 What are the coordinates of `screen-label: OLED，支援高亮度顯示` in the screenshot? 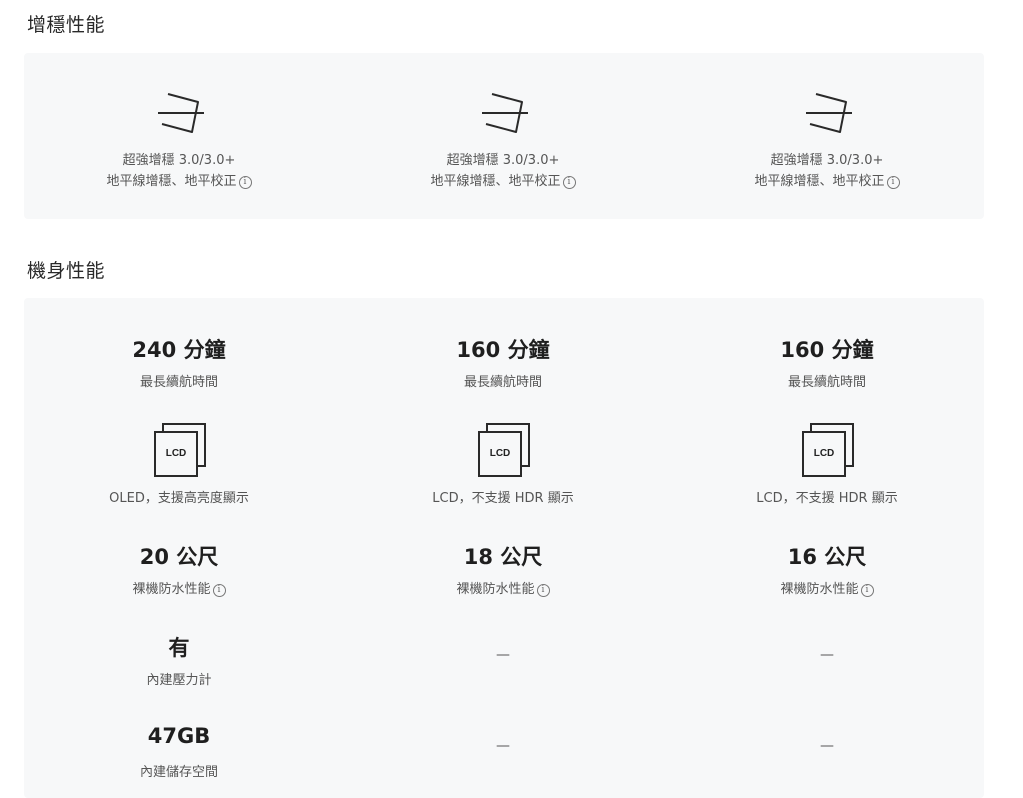 It's located at (179, 498).